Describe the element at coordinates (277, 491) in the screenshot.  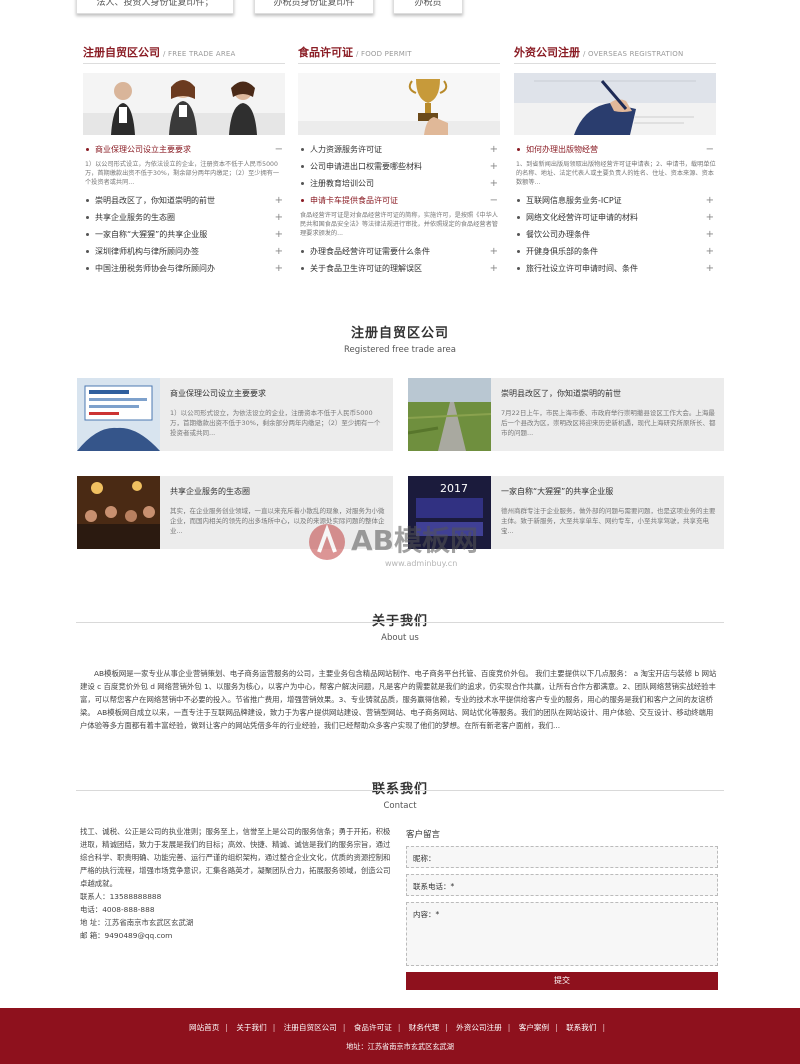
I see `news-title: 共享企业服务的生态圈` at that location.